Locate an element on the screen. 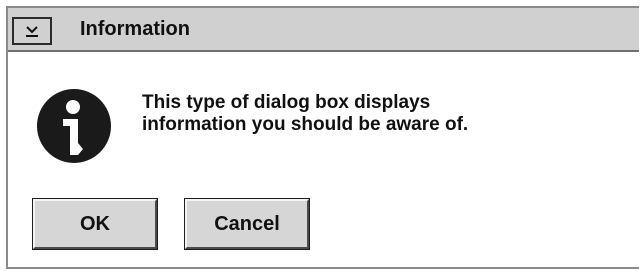  ok-button: OK is located at coordinates (95, 224).